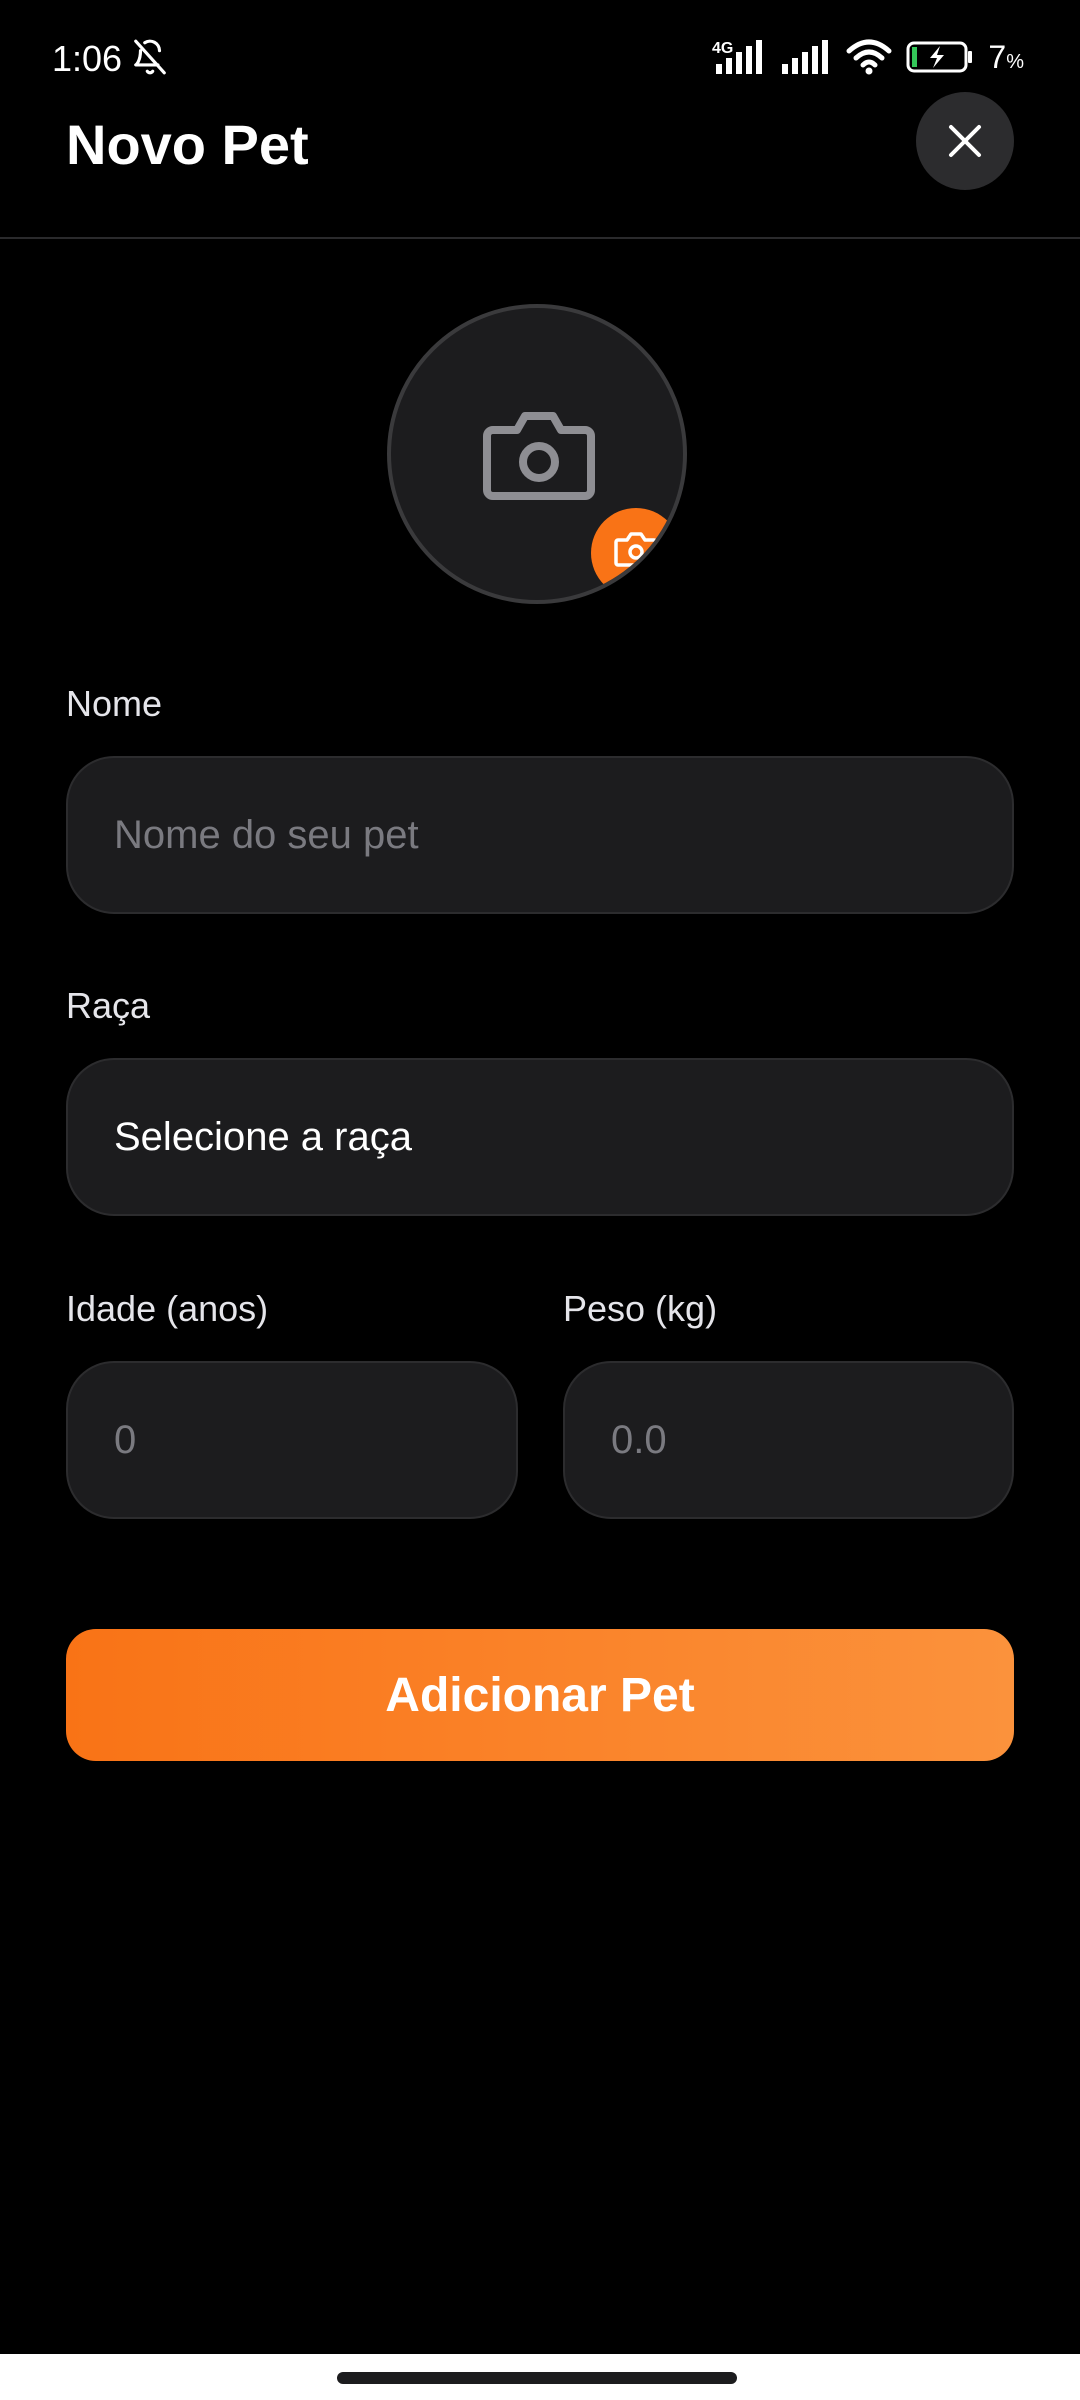 The image size is (1080, 2400). I want to click on bell-off-icon, so click(150, 57).